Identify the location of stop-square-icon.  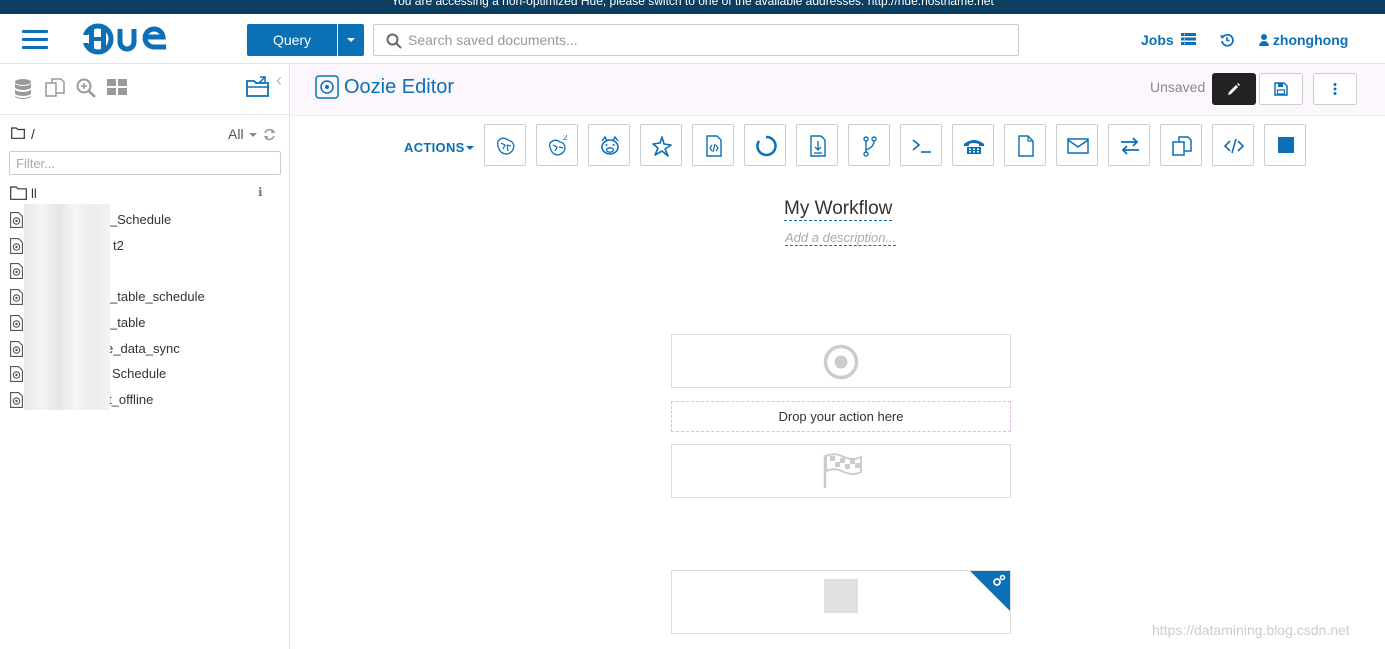
(1286, 145).